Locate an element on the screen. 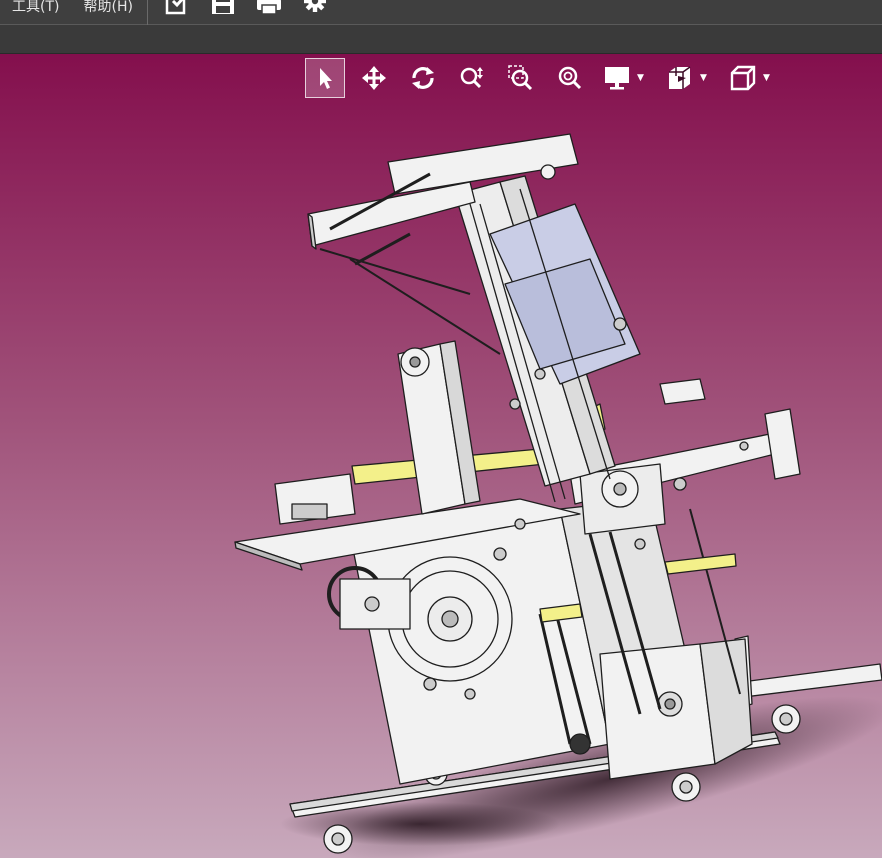  print-icon is located at coordinates (269, 8).